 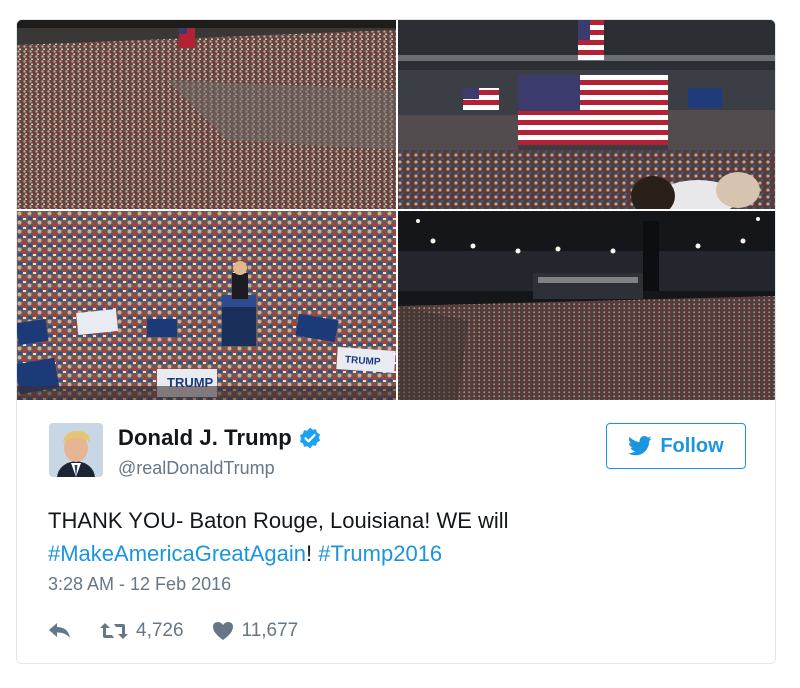 I want to click on like-count: 11,677, so click(x=270, y=630).